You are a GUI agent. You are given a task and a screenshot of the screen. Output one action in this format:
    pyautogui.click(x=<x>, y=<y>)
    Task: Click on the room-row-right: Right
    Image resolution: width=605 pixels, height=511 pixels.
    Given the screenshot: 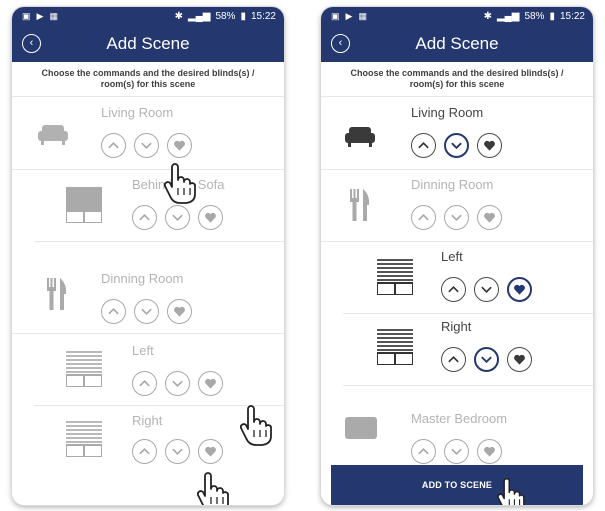 What is the action you would take?
    pyautogui.click(x=468, y=349)
    